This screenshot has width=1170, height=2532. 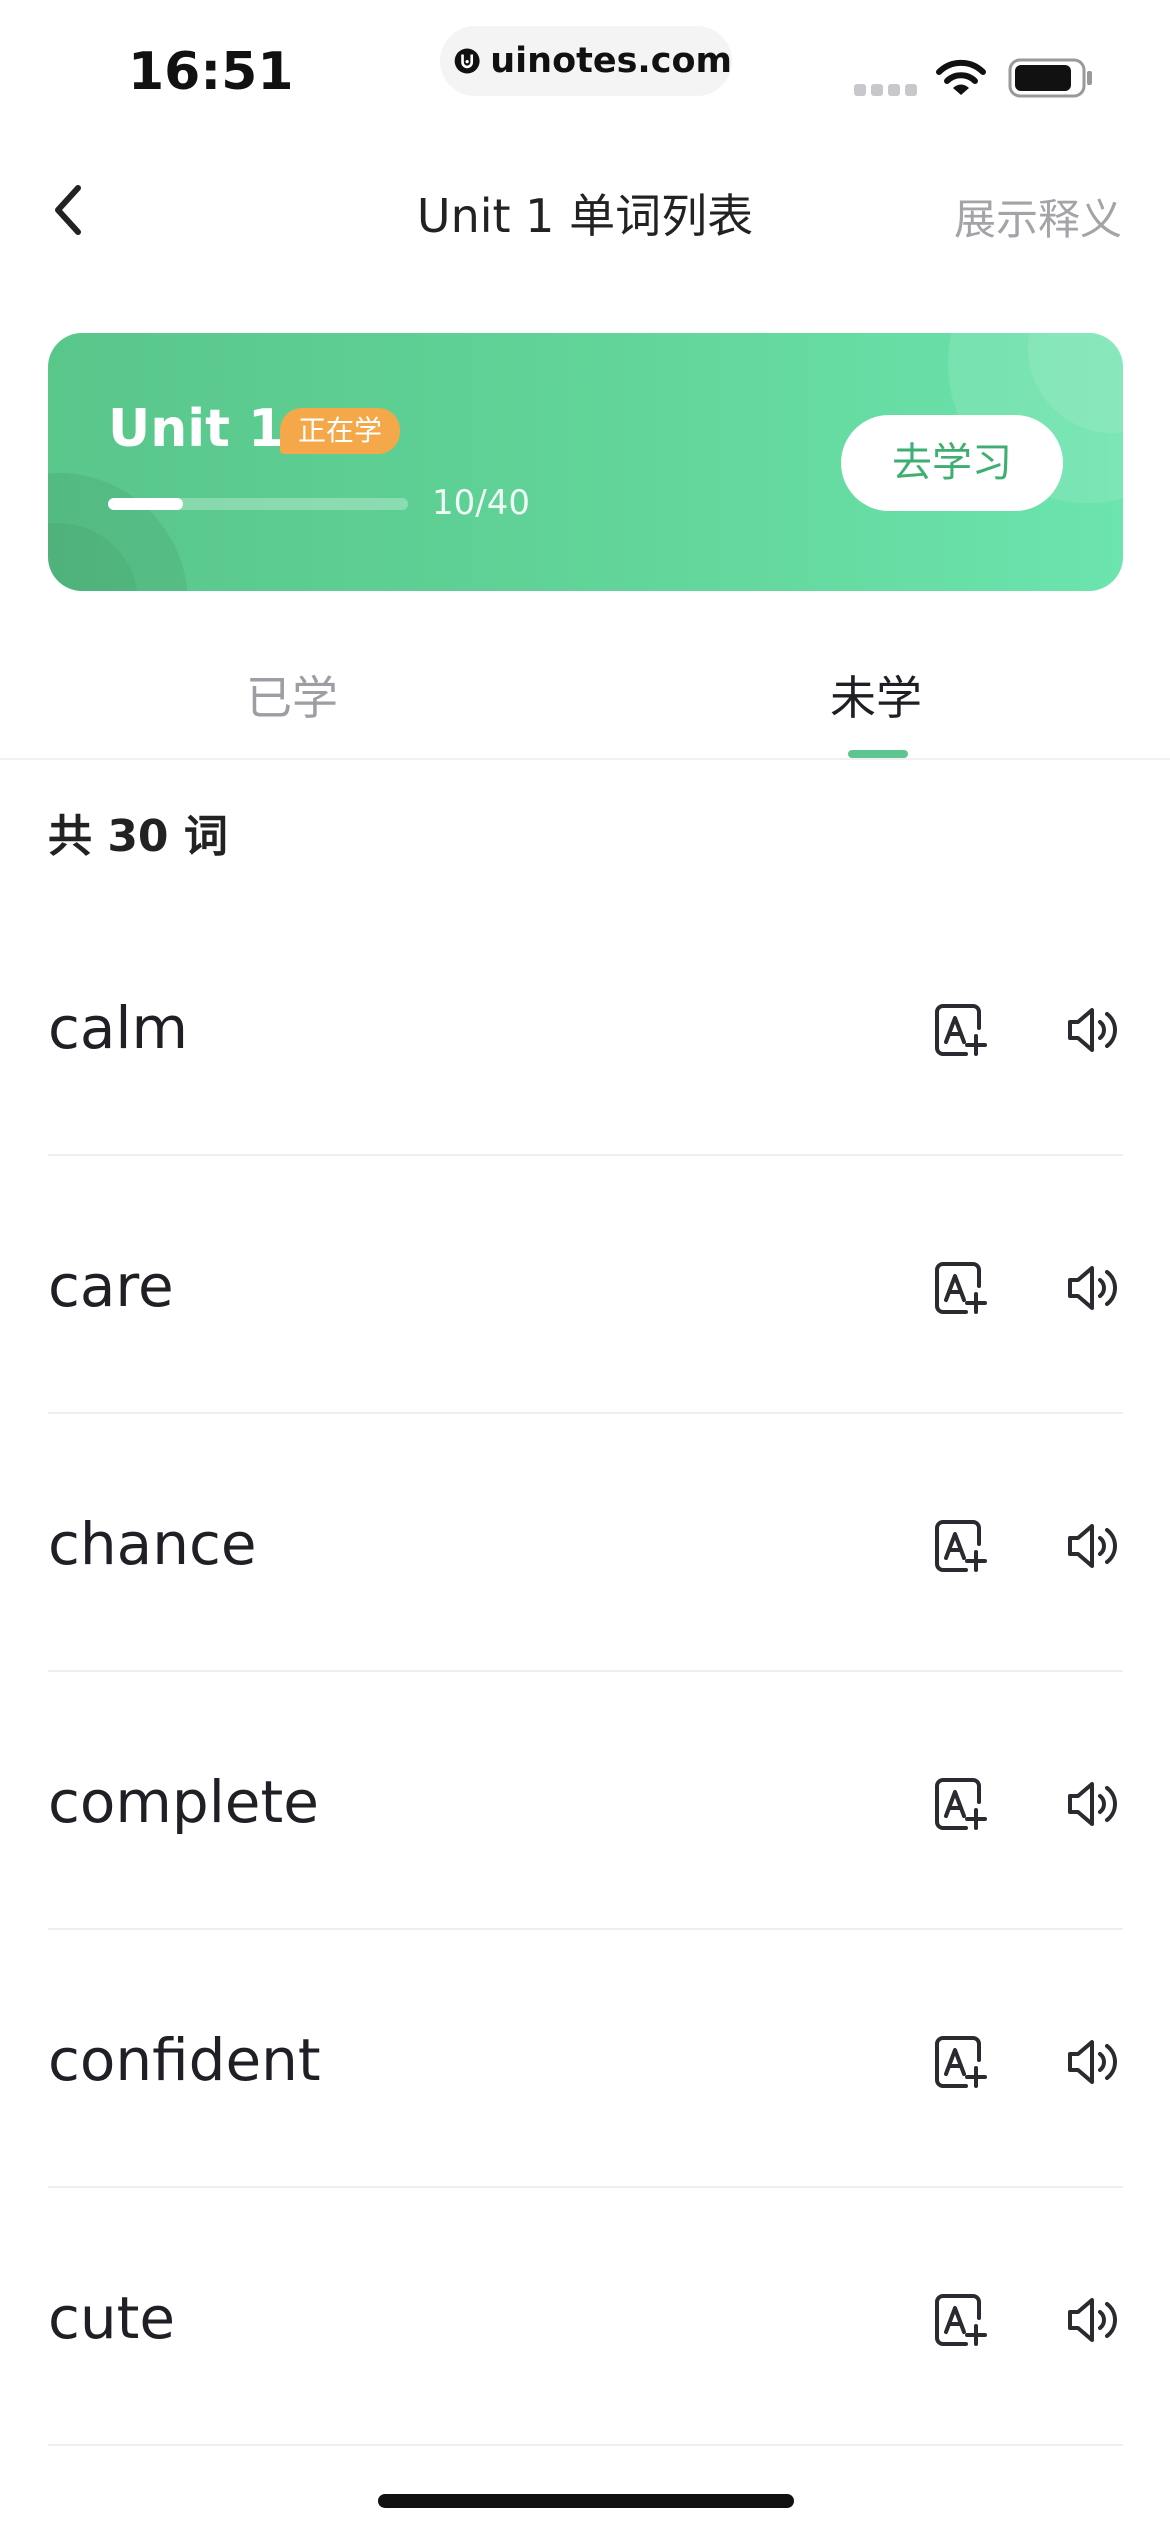 I want to click on url-text: uinotes.com, so click(x=611, y=61).